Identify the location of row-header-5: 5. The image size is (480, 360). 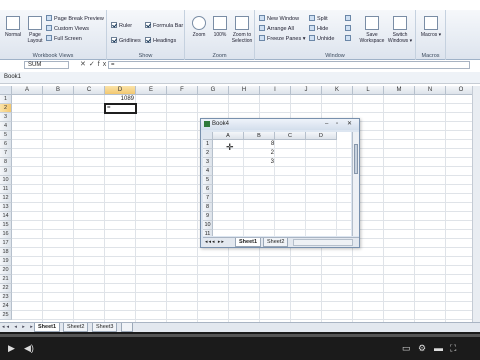
(6, 135).